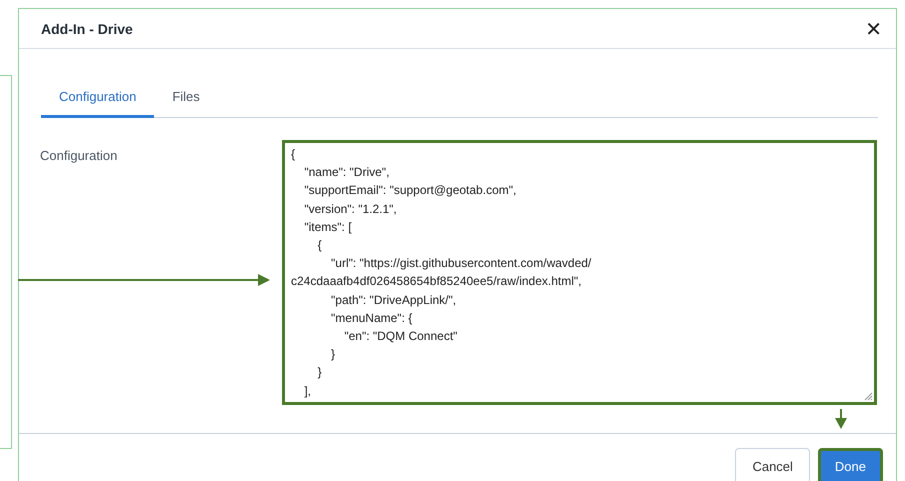  What do you see at coordinates (873, 28) in the screenshot?
I see `close-button: ✕` at bounding box center [873, 28].